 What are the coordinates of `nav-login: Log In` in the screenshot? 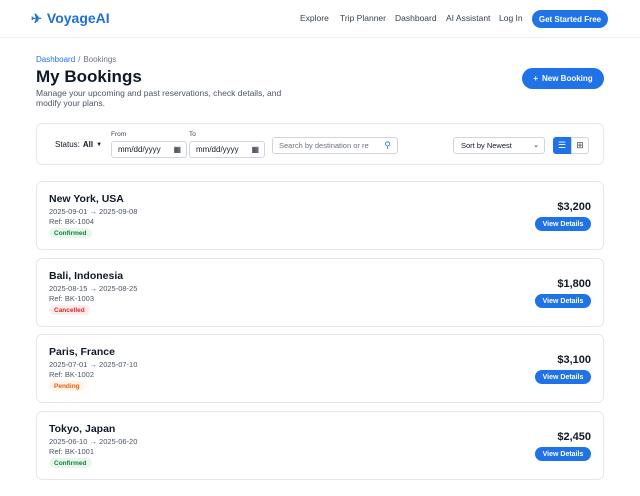 It's located at (511, 18).